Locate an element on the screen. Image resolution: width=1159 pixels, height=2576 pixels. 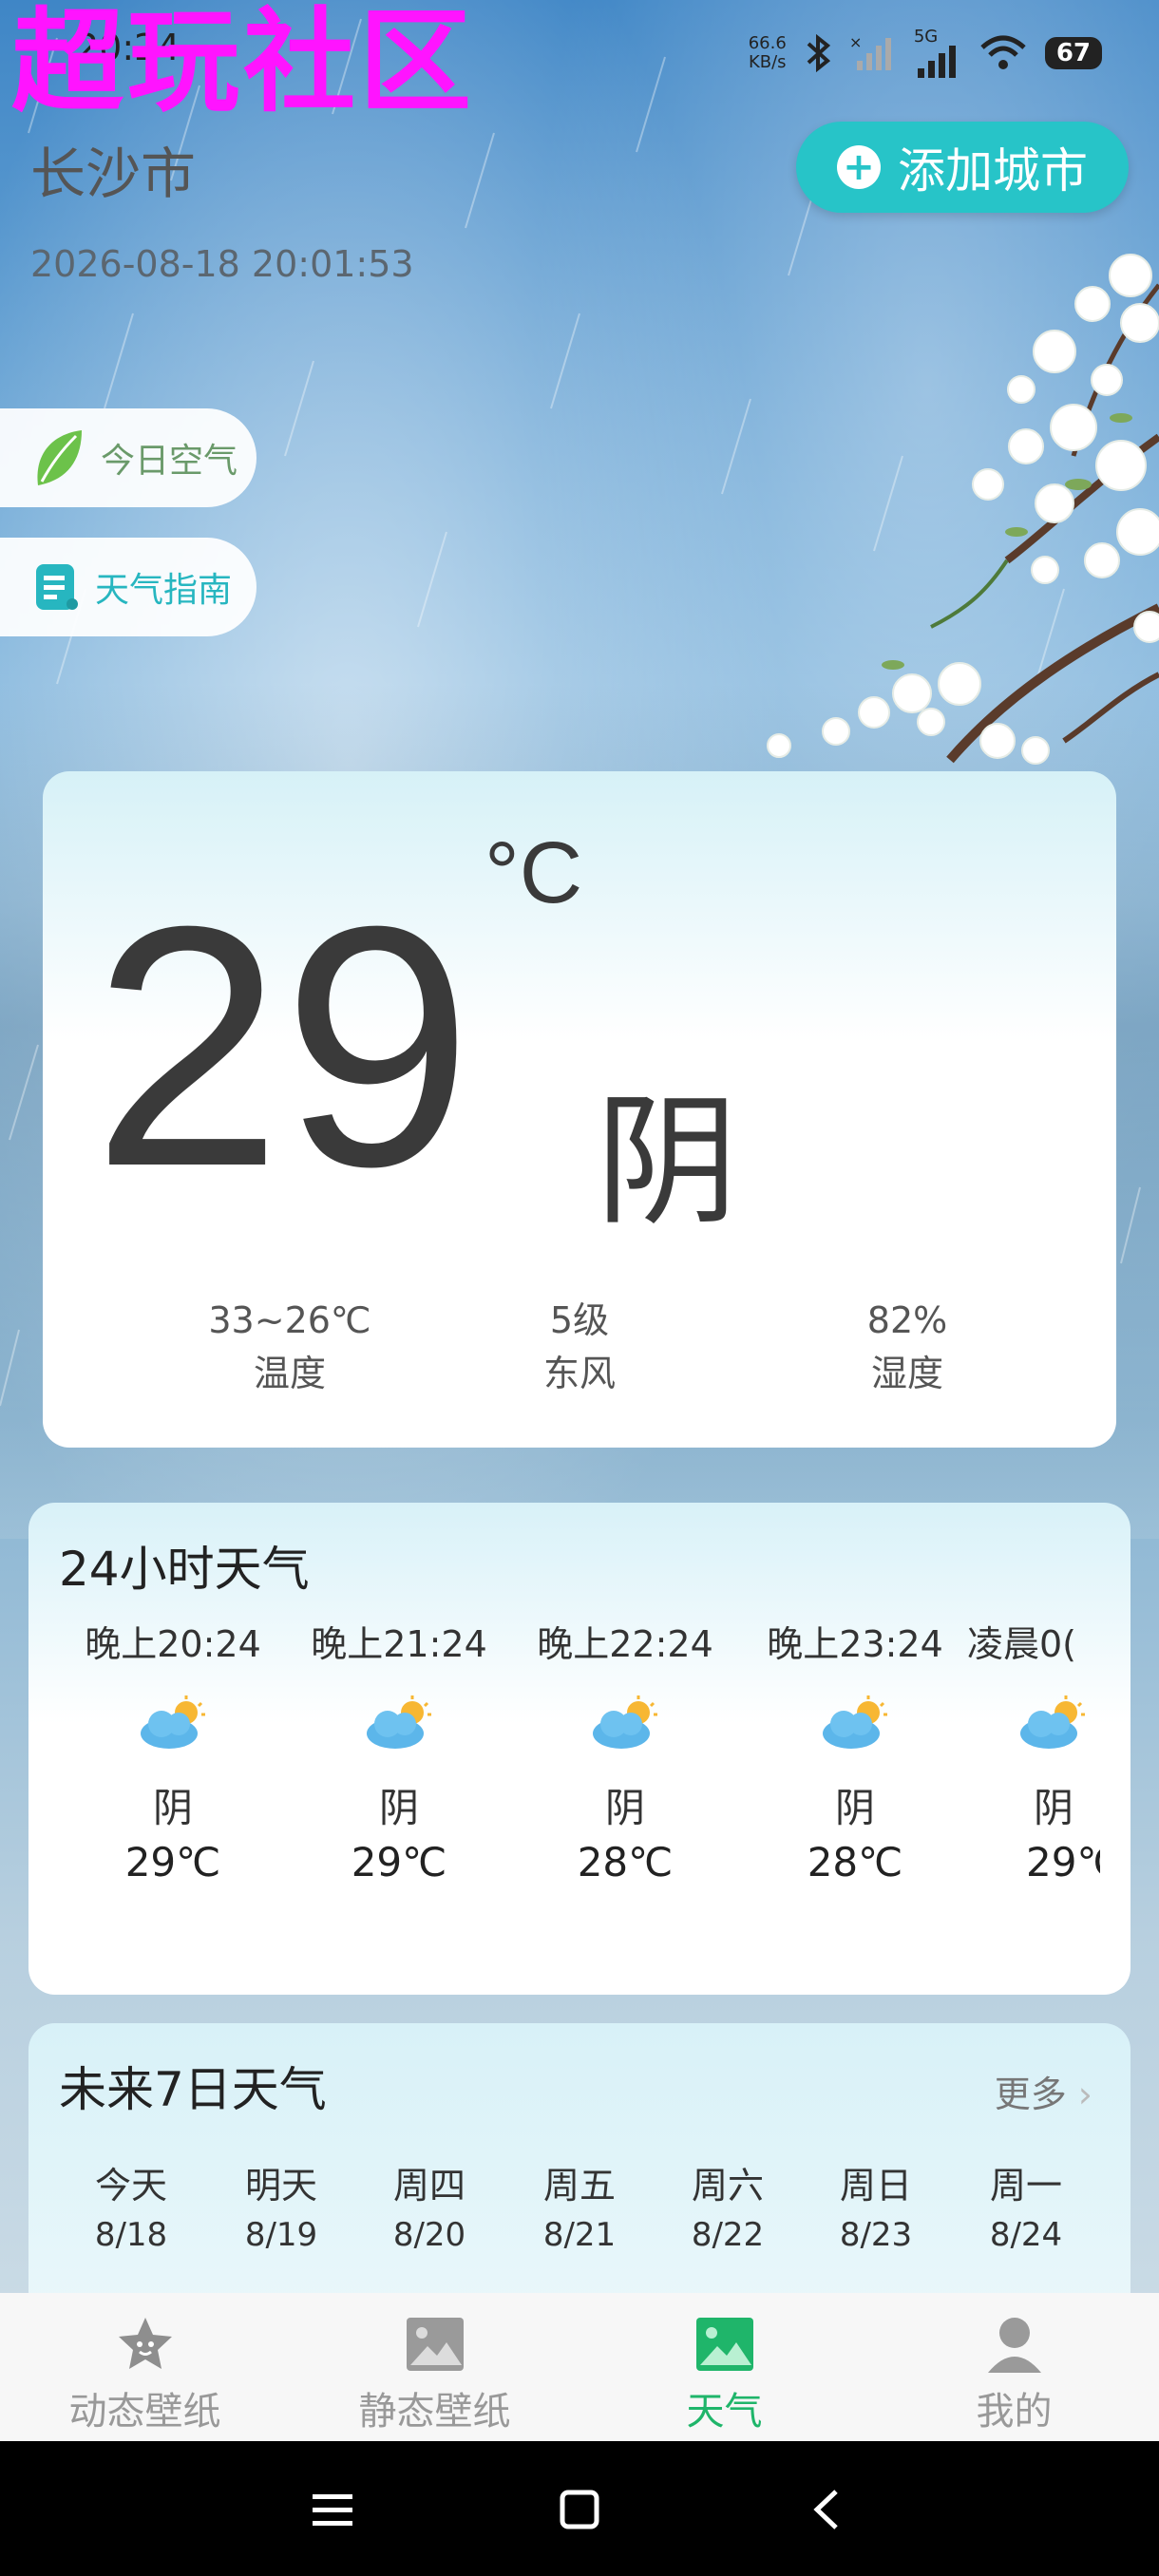
add-city-button: + 添加城市 is located at coordinates (962, 167).